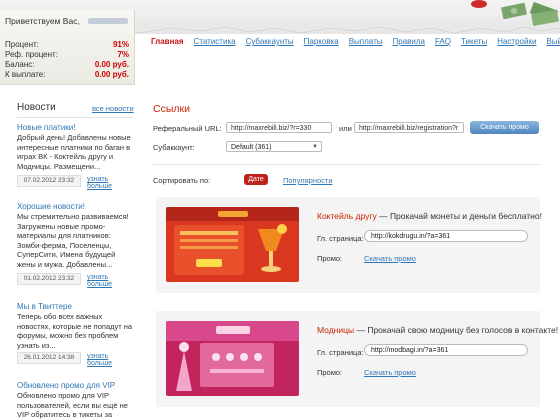 The image size is (560, 420). I want to click on nav-stats: Статистика, so click(215, 41).